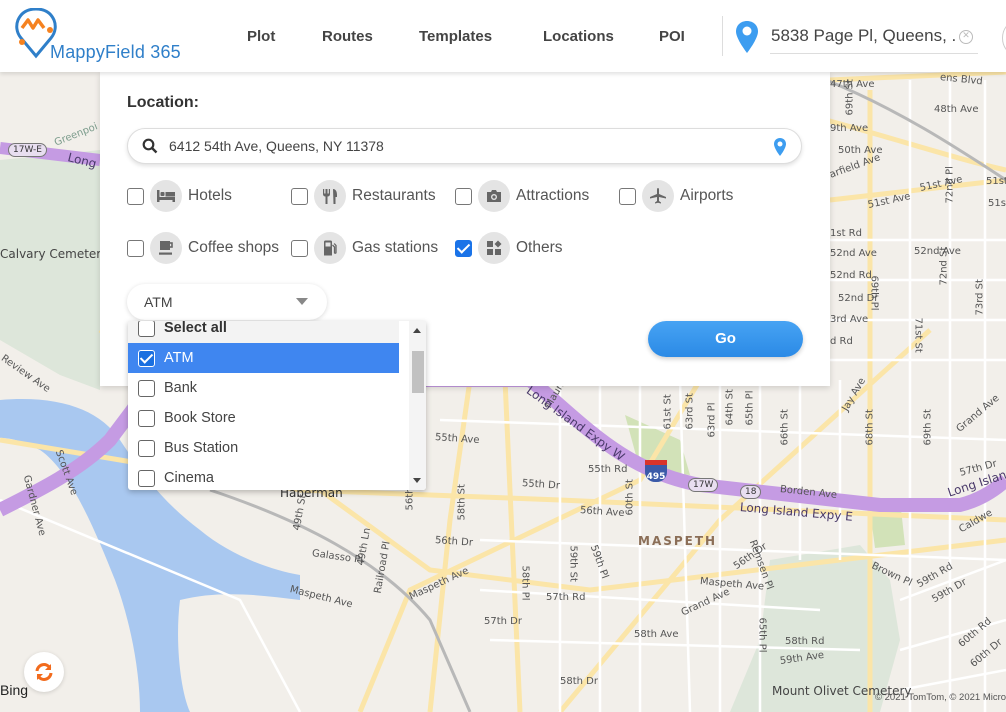 This screenshot has width=1006, height=712. Describe the element at coordinates (918, 335) in the screenshot. I see `map-label: 71st St` at that location.